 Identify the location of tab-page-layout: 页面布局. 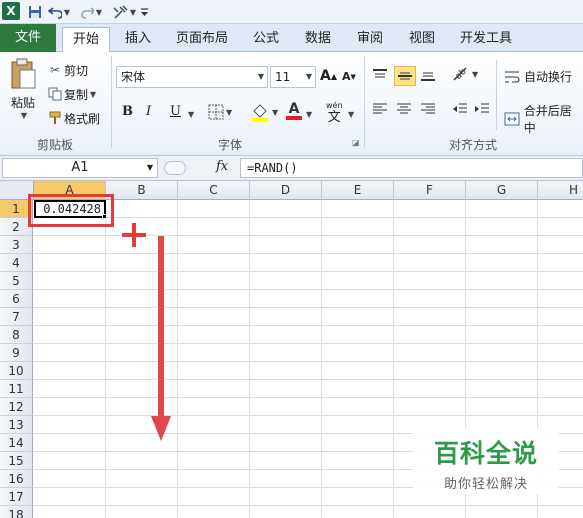
(202, 39).